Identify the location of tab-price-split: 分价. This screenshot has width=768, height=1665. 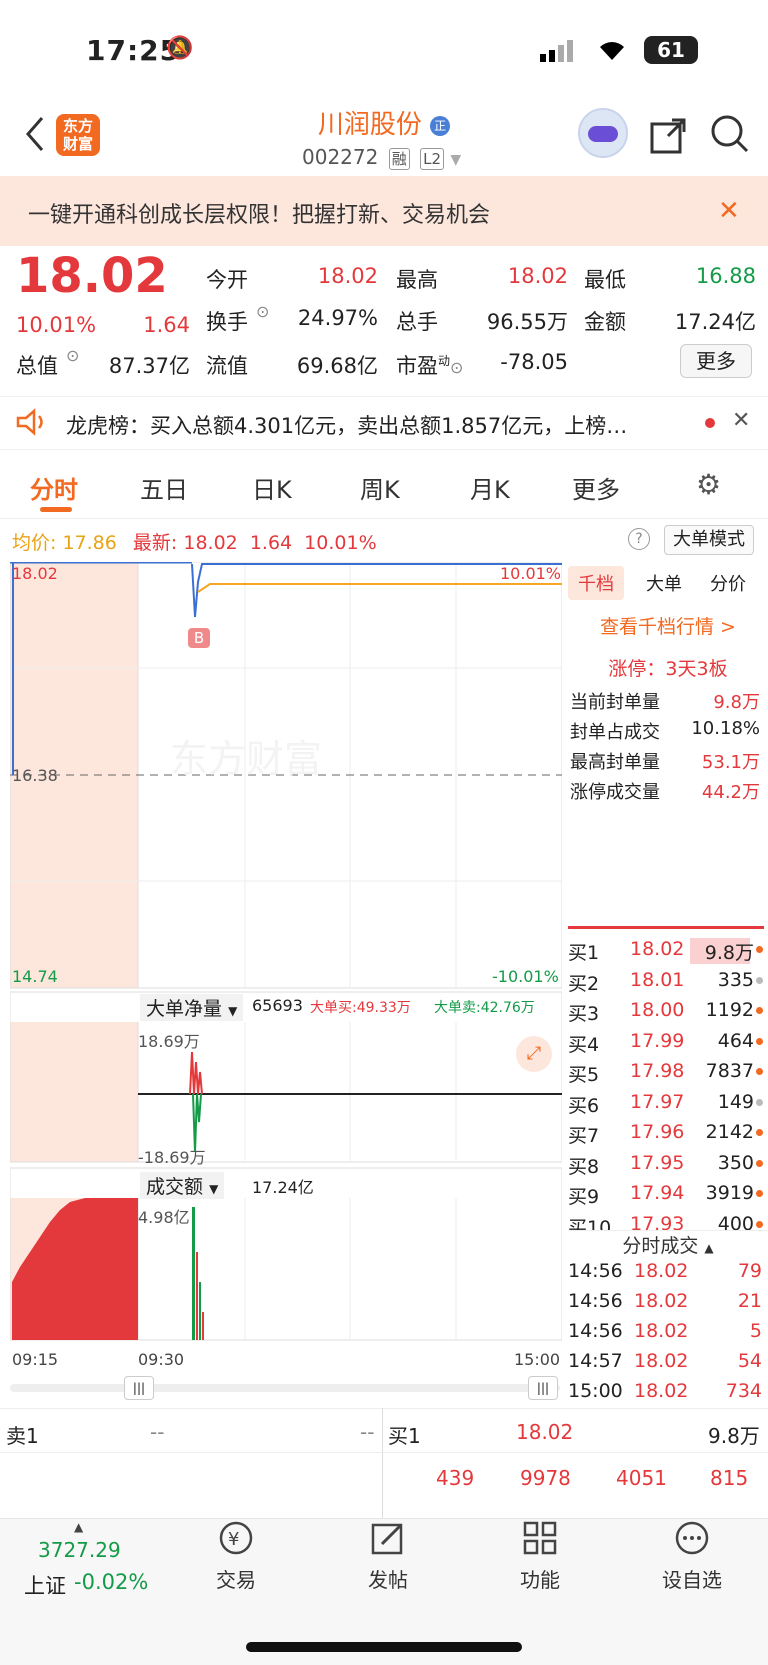
(728, 583).